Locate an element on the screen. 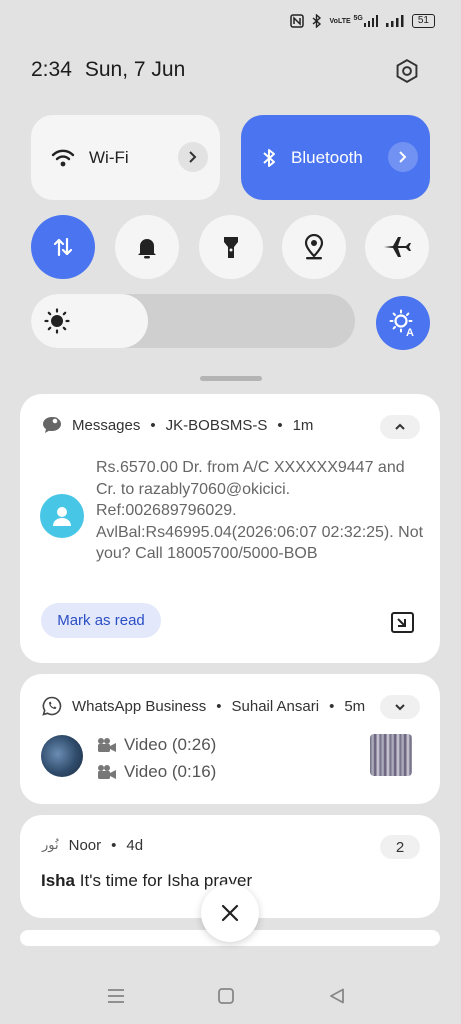 The height and width of the screenshot is (1024, 461). open-app-button is located at coordinates (403, 625).